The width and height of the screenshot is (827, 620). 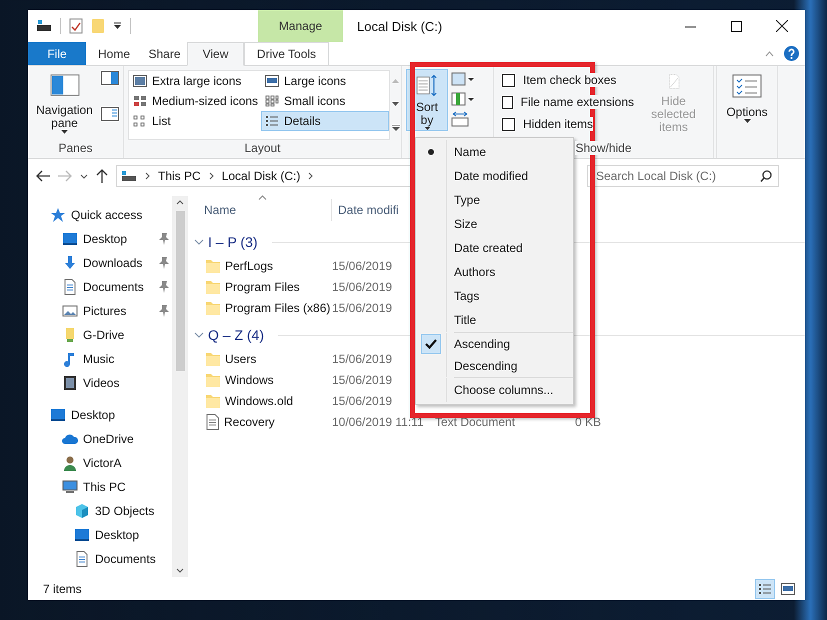 I want to click on up-icon, so click(x=102, y=176).